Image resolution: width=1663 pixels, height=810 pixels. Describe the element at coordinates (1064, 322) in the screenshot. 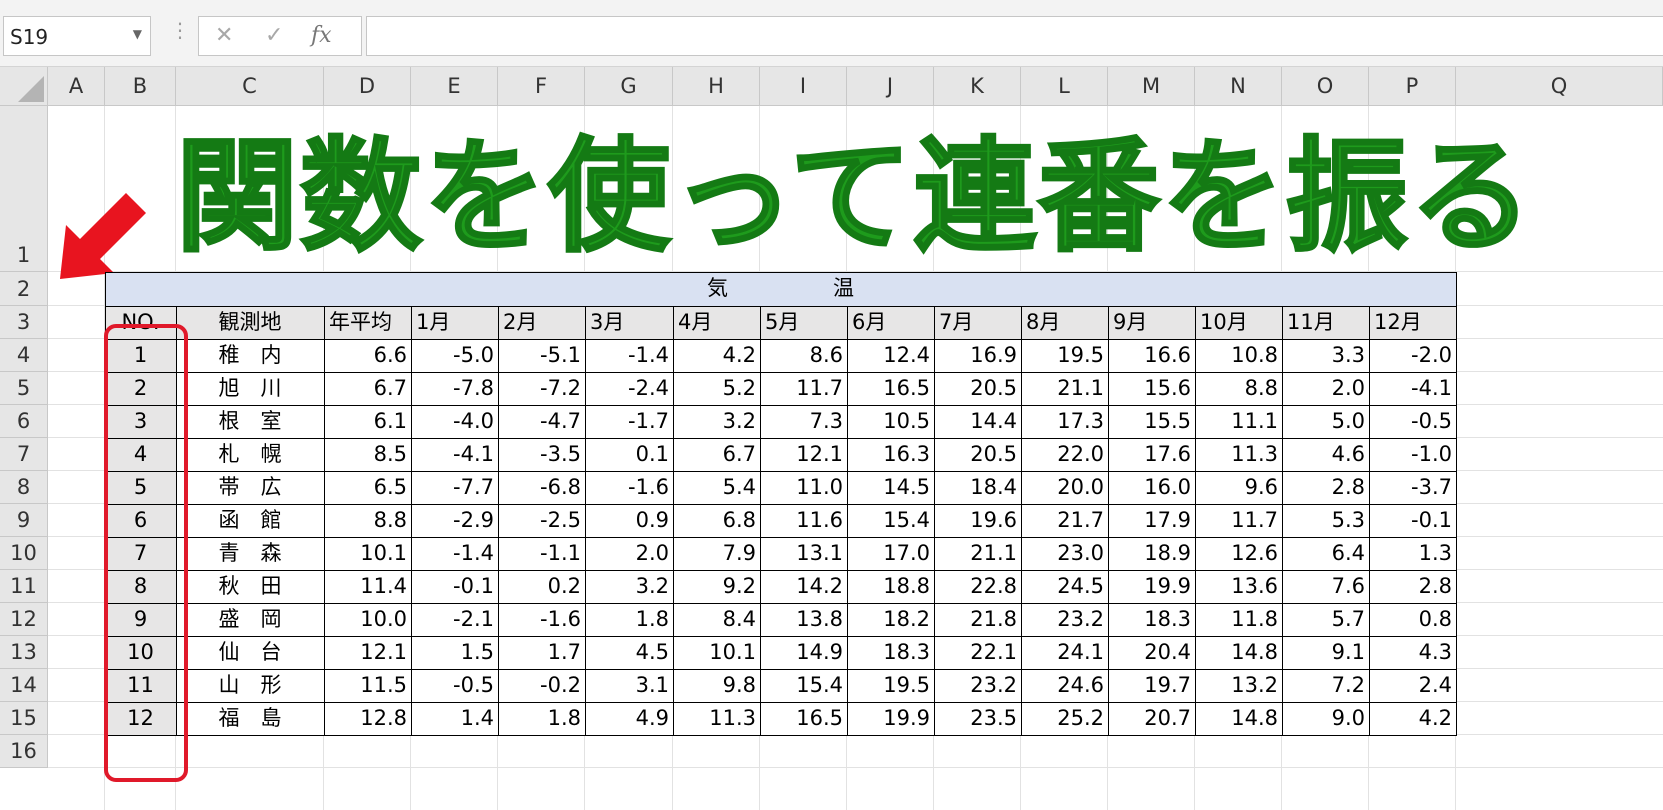

I see `header-cell: 8月` at that location.